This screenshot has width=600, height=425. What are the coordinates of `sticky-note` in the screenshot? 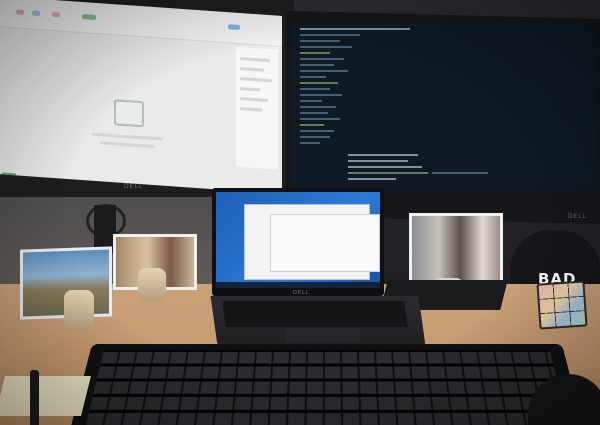 It's located at (45, 396).